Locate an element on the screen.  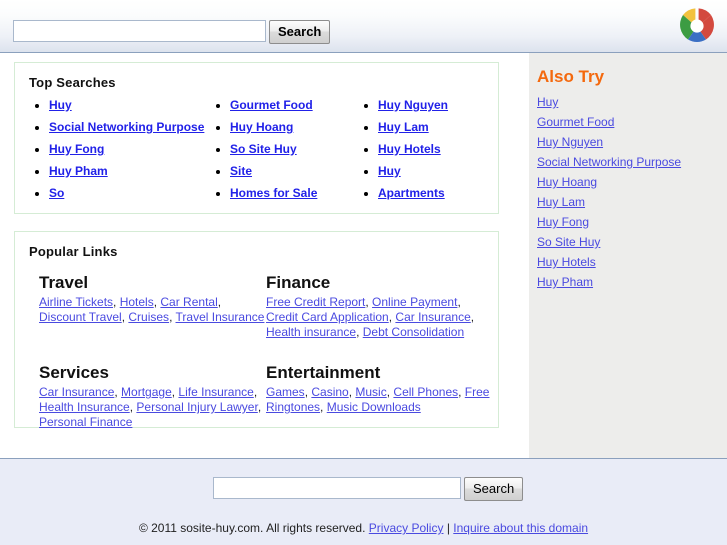
top-search-link: Huy Hoang is located at coordinates (261, 127).